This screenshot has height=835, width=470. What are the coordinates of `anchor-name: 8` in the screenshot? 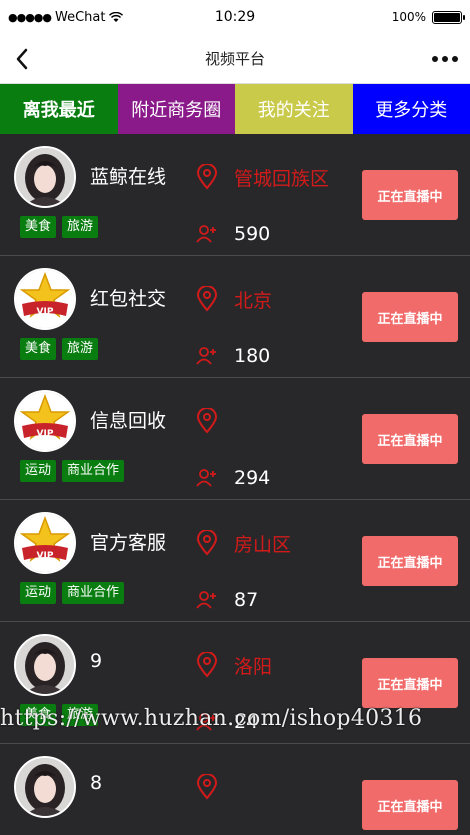 It's located at (96, 783).